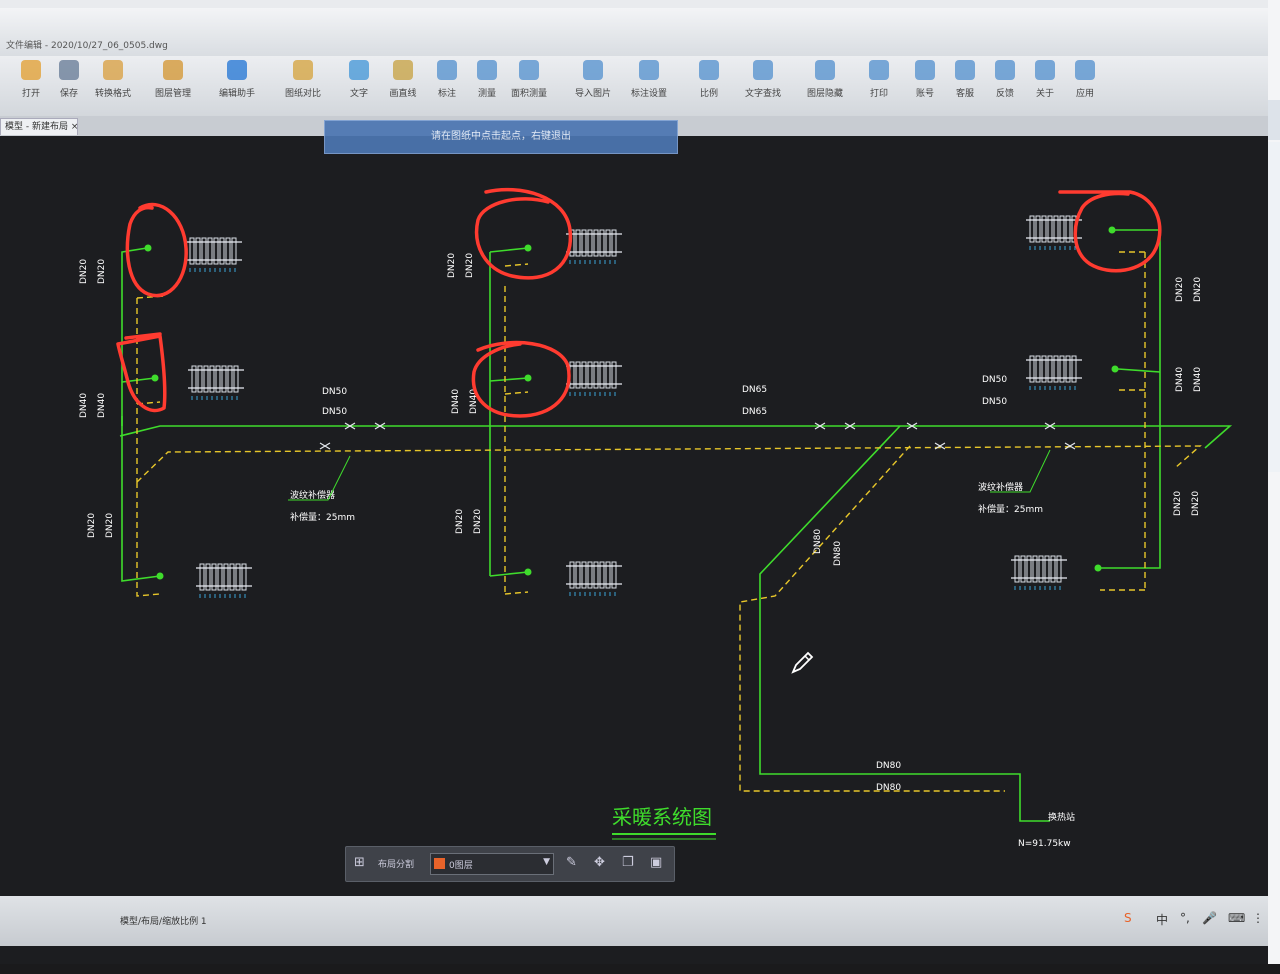 This screenshot has height=974, width=1280. Describe the element at coordinates (879, 86) in the screenshot. I see `ribbon-button-17: 打印` at that location.